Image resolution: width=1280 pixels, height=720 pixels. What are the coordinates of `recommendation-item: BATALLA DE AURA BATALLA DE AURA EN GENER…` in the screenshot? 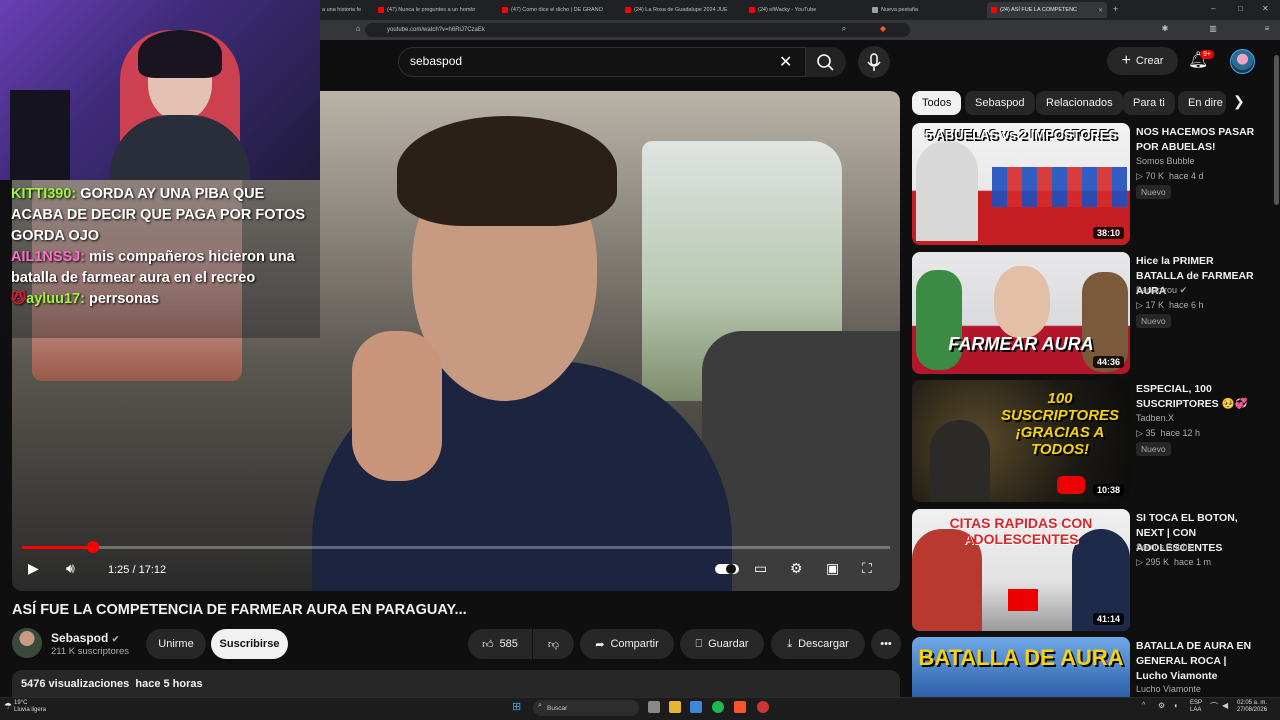 It's located at (1087, 667).